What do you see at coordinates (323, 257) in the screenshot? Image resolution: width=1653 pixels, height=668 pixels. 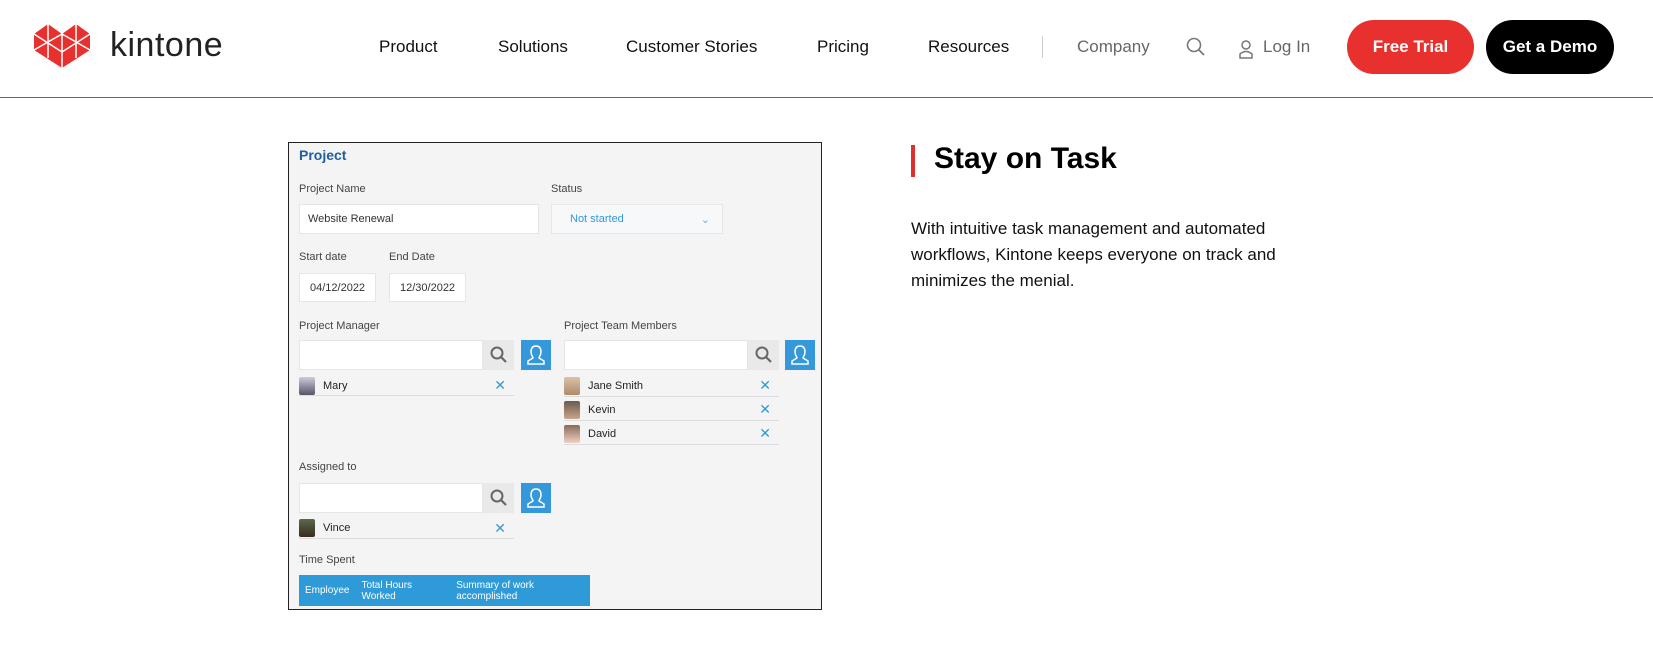 I see `start-date-label: Start date` at bounding box center [323, 257].